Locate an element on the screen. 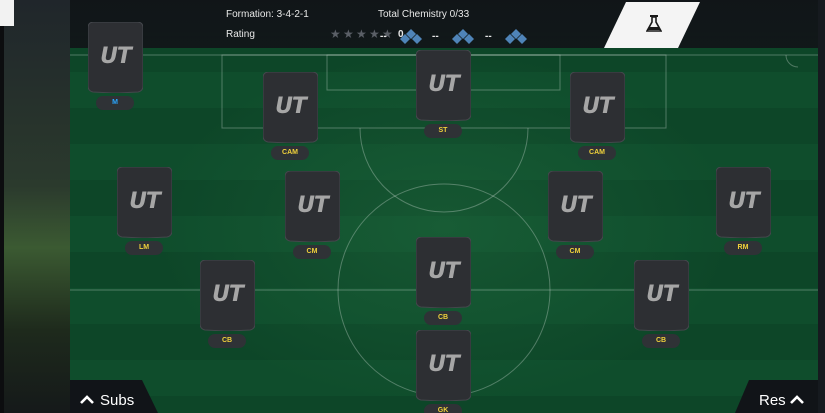 Image resolution: width=825 pixels, height=413 pixels. chemistry-lab-button is located at coordinates (652, 25).